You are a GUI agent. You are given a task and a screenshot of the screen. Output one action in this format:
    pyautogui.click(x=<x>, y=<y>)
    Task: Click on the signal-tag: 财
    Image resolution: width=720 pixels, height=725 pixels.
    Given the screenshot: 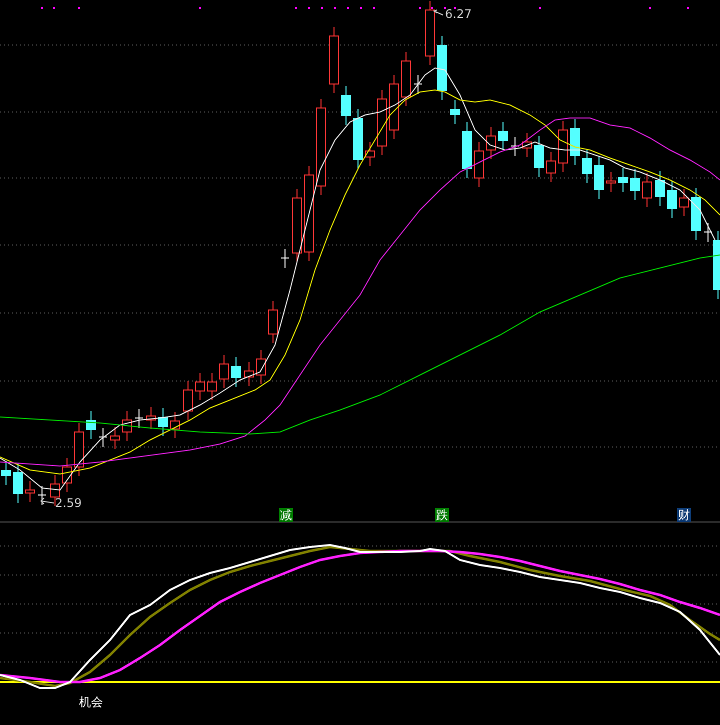 What is the action you would take?
    pyautogui.click(x=684, y=515)
    